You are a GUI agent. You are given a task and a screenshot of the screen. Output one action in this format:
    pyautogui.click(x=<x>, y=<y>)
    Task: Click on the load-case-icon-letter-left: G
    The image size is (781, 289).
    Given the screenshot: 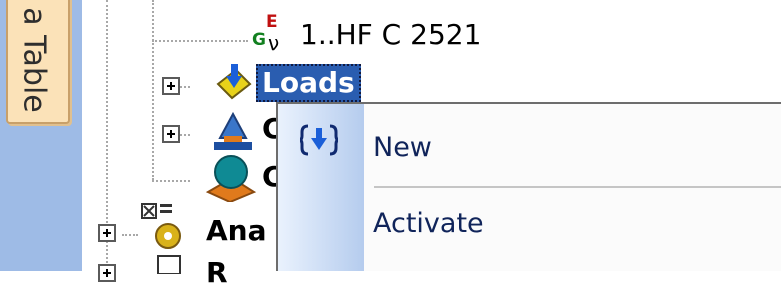 What is the action you would take?
    pyautogui.click(x=259, y=40)
    